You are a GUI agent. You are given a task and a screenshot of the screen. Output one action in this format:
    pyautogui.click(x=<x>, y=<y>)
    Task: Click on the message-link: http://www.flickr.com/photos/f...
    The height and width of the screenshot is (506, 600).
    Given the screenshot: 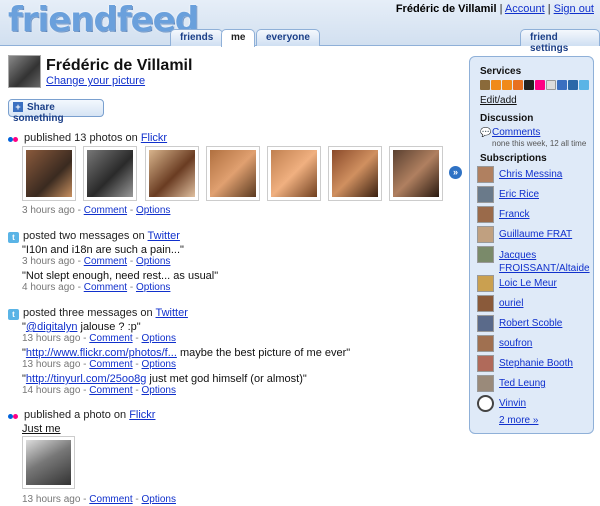 What is the action you would take?
    pyautogui.click(x=101, y=353)
    